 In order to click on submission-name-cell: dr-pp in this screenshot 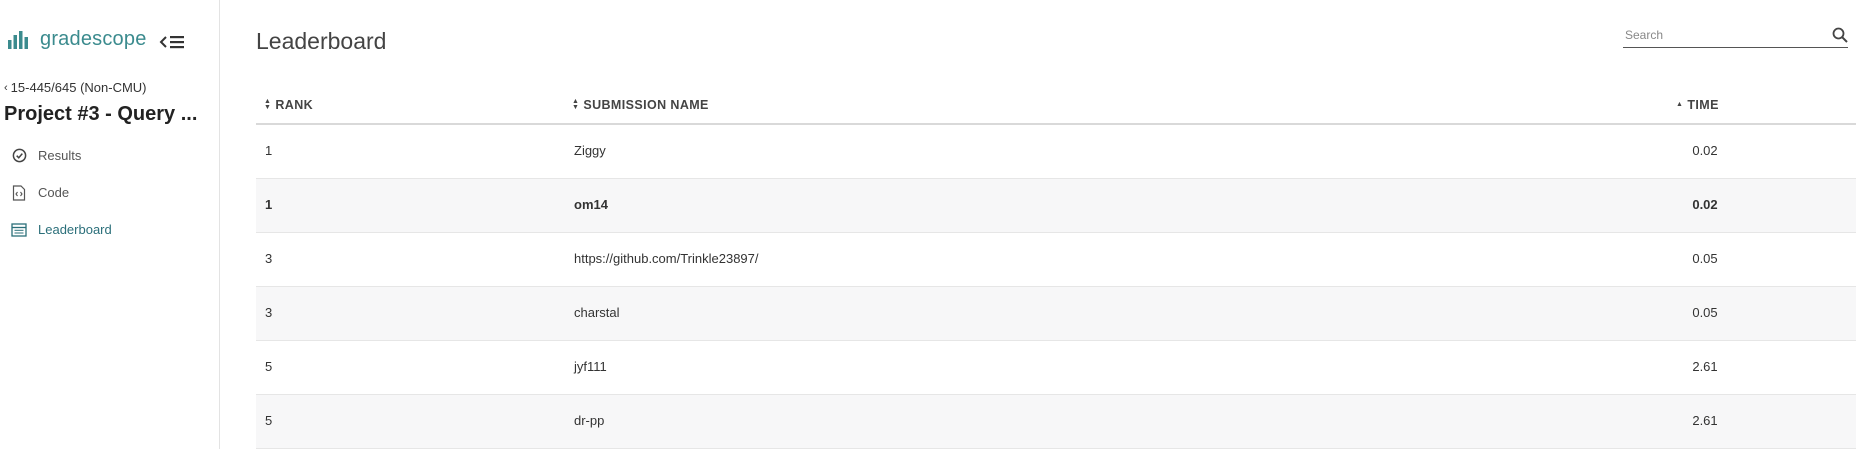, I will do `click(589, 420)`.